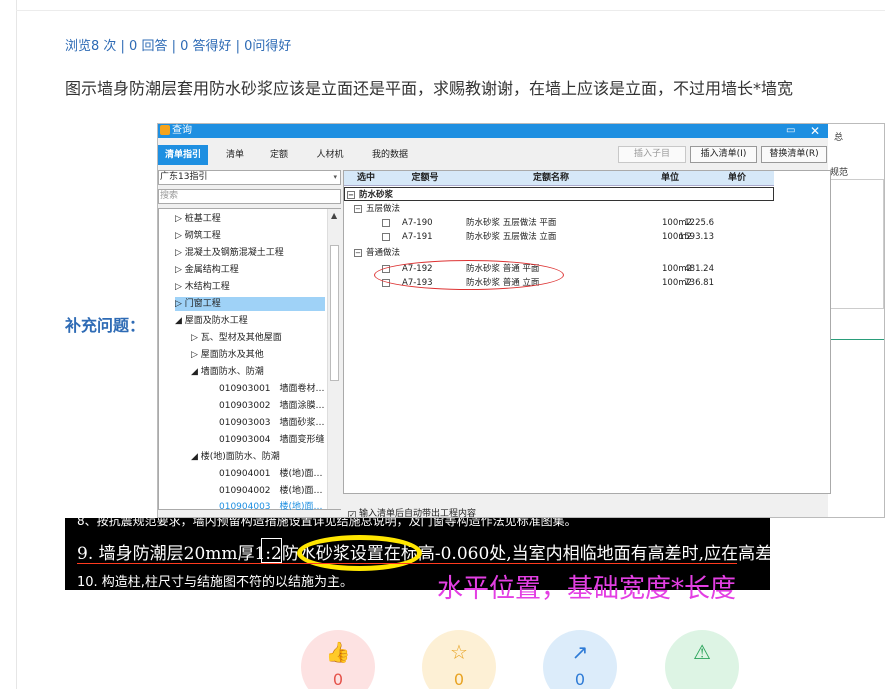 This screenshot has height=689, width=885. Describe the element at coordinates (723, 154) in the screenshot. I see `insert-list-button: 插入清单(I)` at that location.